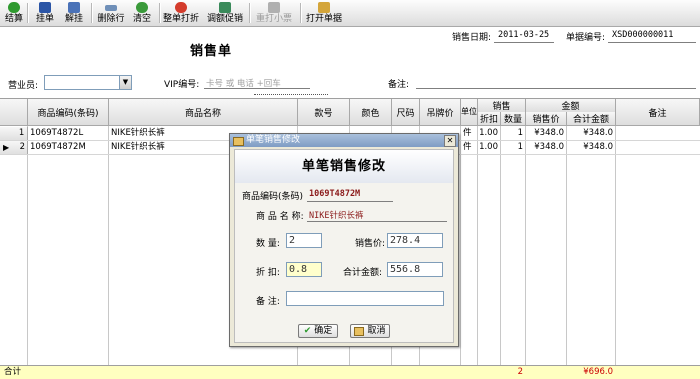 Image resolution: width=700 pixels, height=379 pixels. Describe the element at coordinates (591, 119) in the screenshot. I see `col-header-total: 合计金额` at that location.